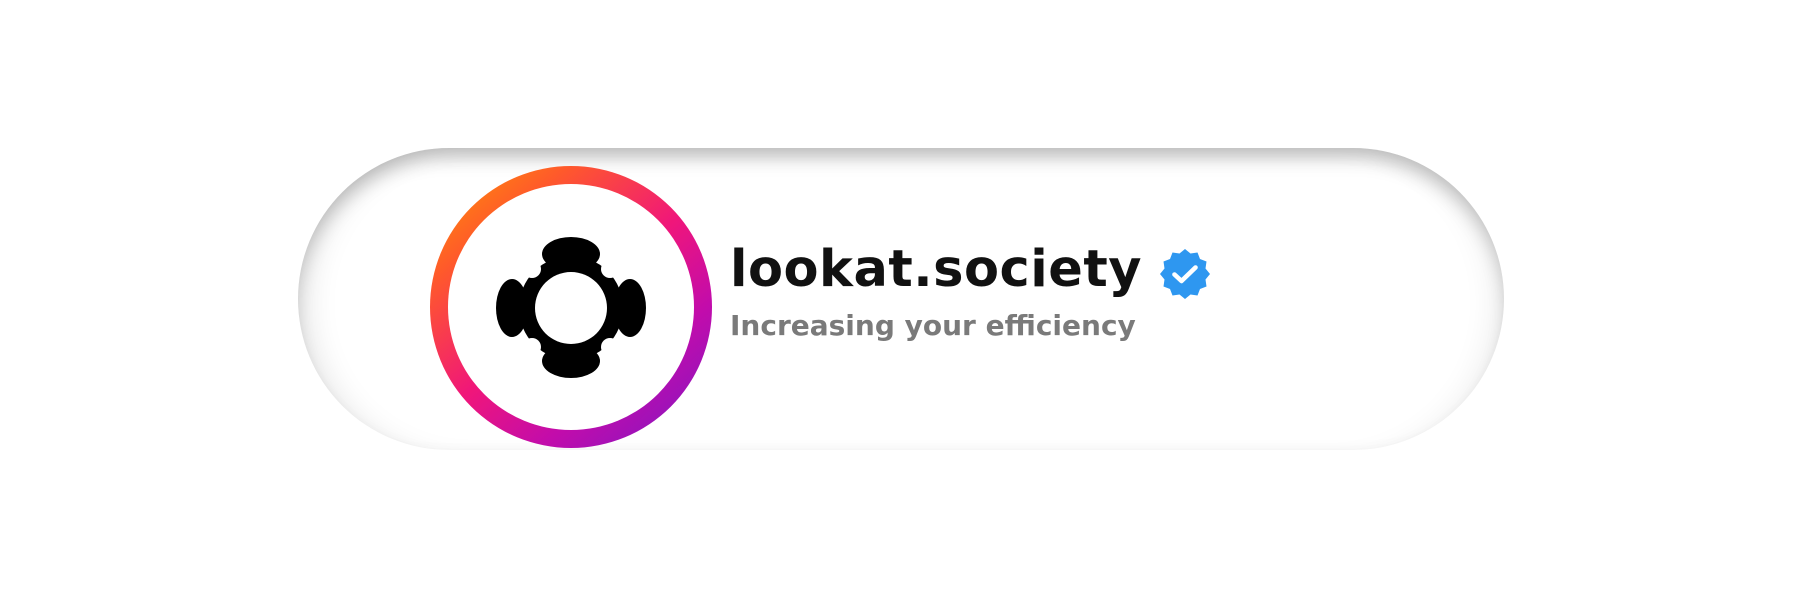 The width and height of the screenshot is (1800, 600). I want to click on story-ring, so click(571, 307).